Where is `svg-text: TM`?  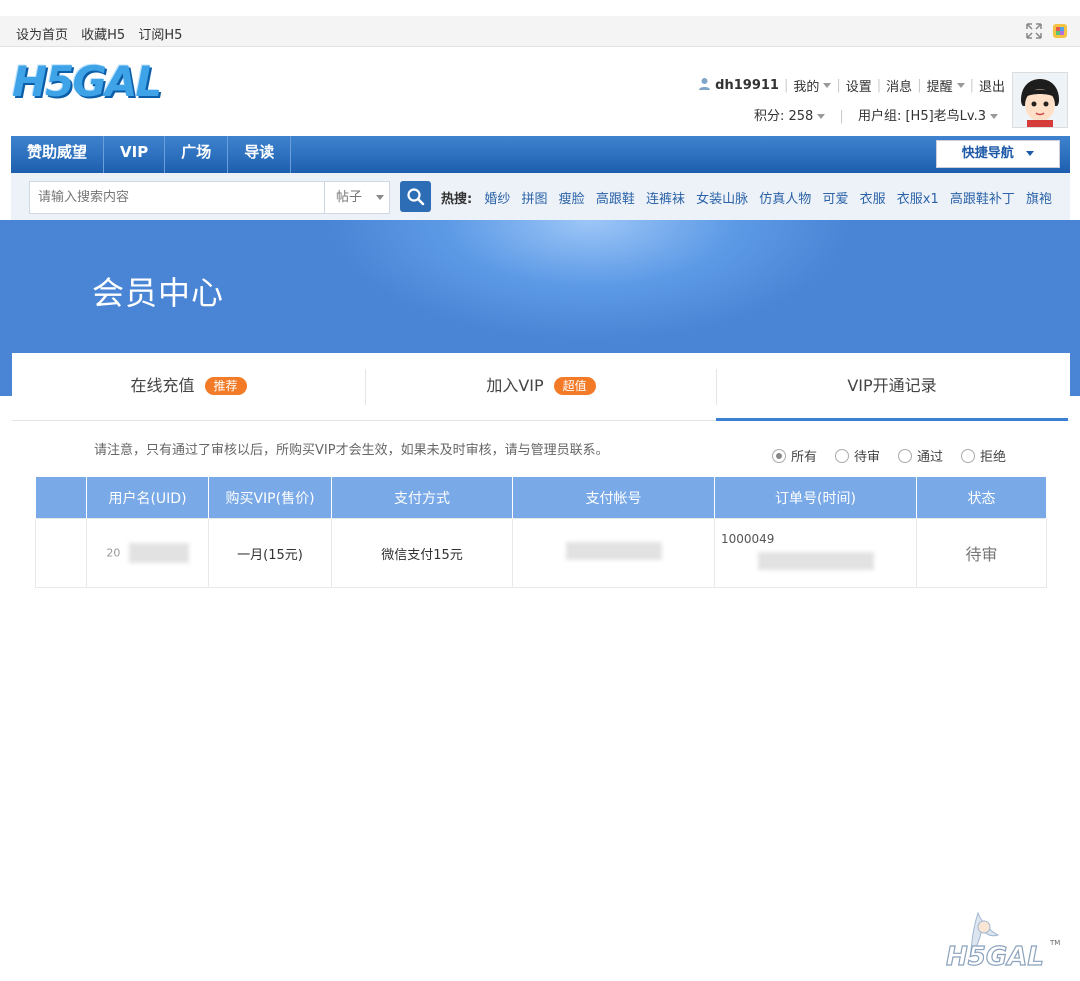 svg-text: TM is located at coordinates (1054, 943).